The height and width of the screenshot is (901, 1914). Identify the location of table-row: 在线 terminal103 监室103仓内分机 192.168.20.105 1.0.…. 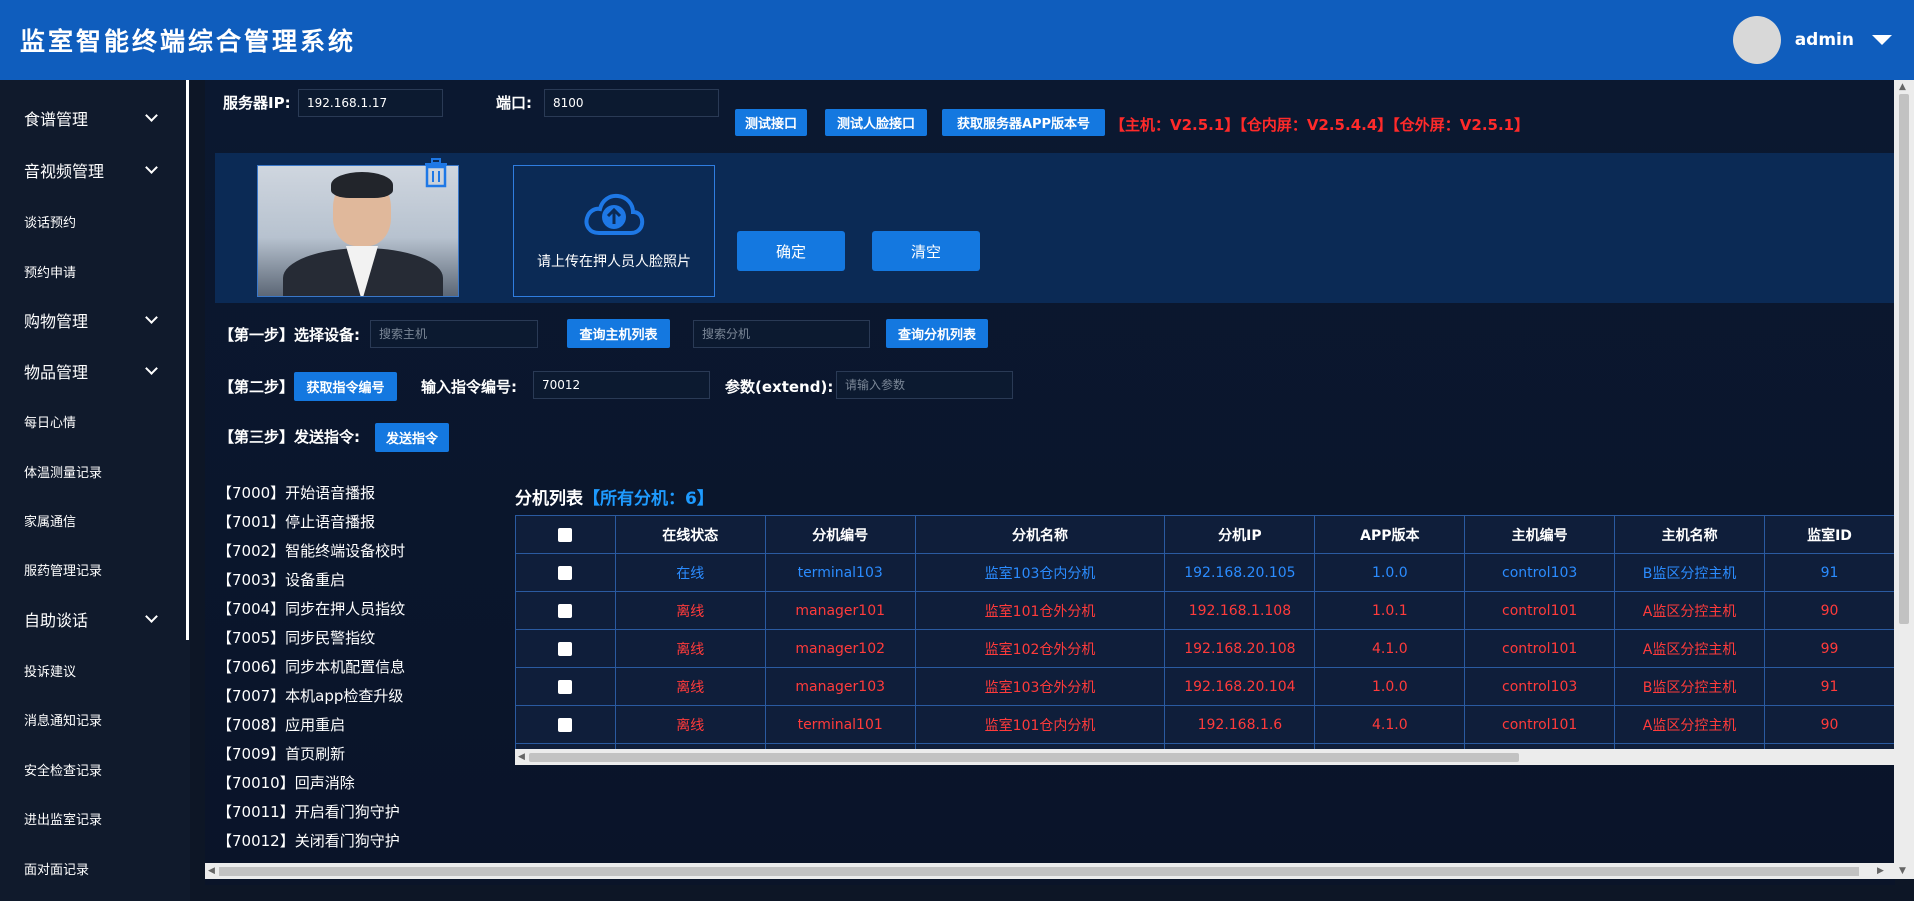
(1205, 572).